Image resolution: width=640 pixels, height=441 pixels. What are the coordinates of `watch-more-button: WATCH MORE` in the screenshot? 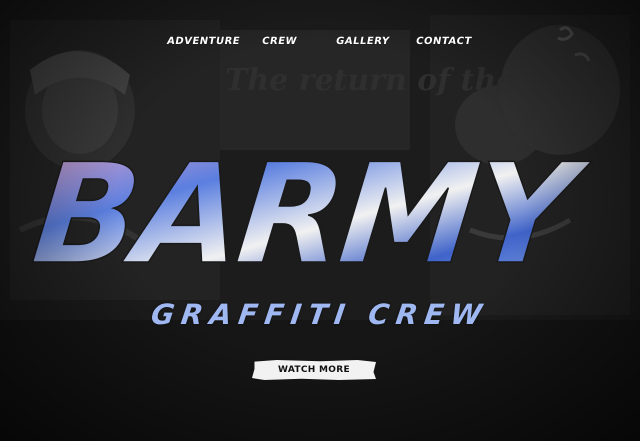 It's located at (314, 370).